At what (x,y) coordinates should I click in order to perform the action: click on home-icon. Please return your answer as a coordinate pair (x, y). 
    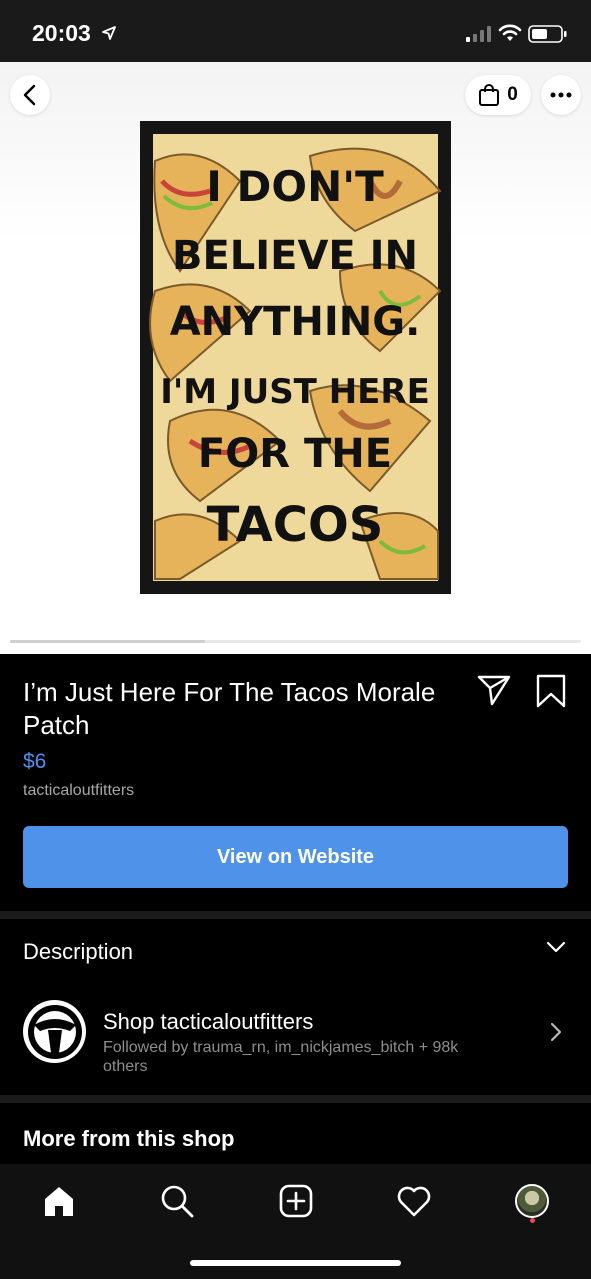
    Looking at the image, I should click on (59, 1201).